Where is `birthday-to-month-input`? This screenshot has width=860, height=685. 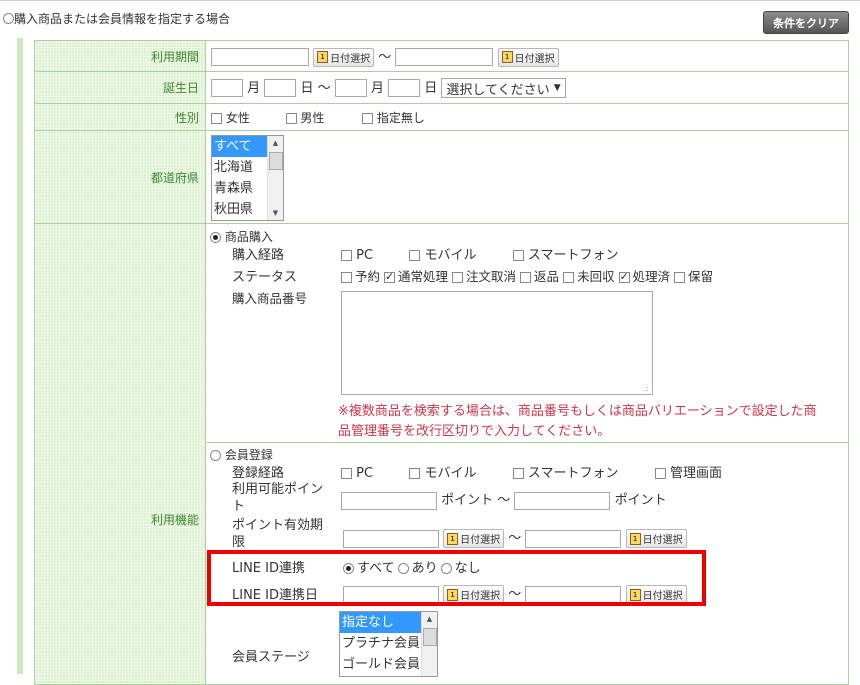
birthday-to-month-input is located at coordinates (350, 88).